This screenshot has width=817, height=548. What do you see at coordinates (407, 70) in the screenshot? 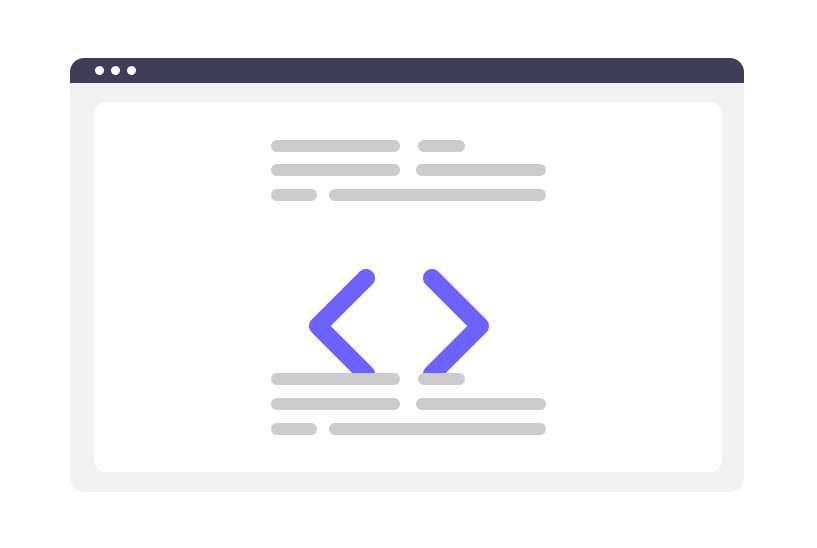
I see `window-titlebar` at bounding box center [407, 70].